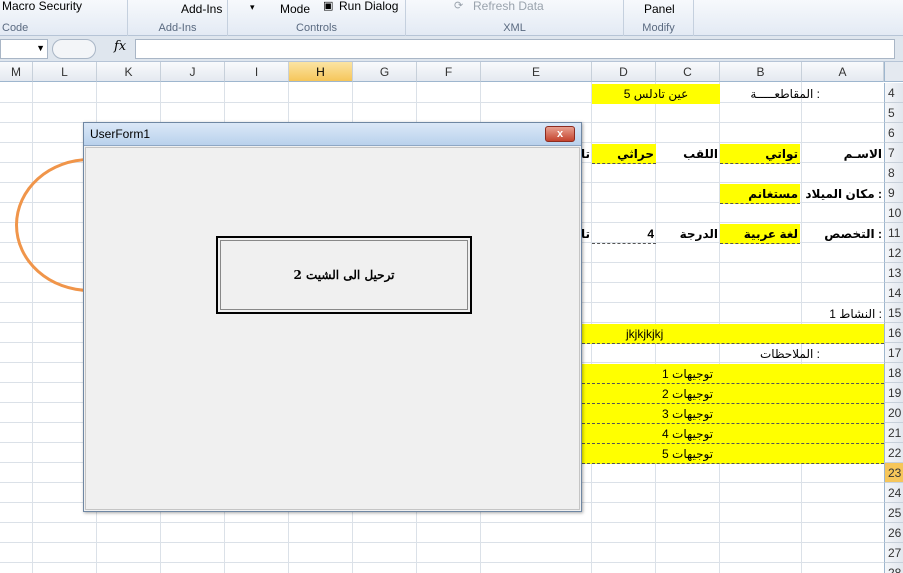 The height and width of the screenshot is (573, 903). I want to click on formula-bar: ▼ fx, so click(451, 49).